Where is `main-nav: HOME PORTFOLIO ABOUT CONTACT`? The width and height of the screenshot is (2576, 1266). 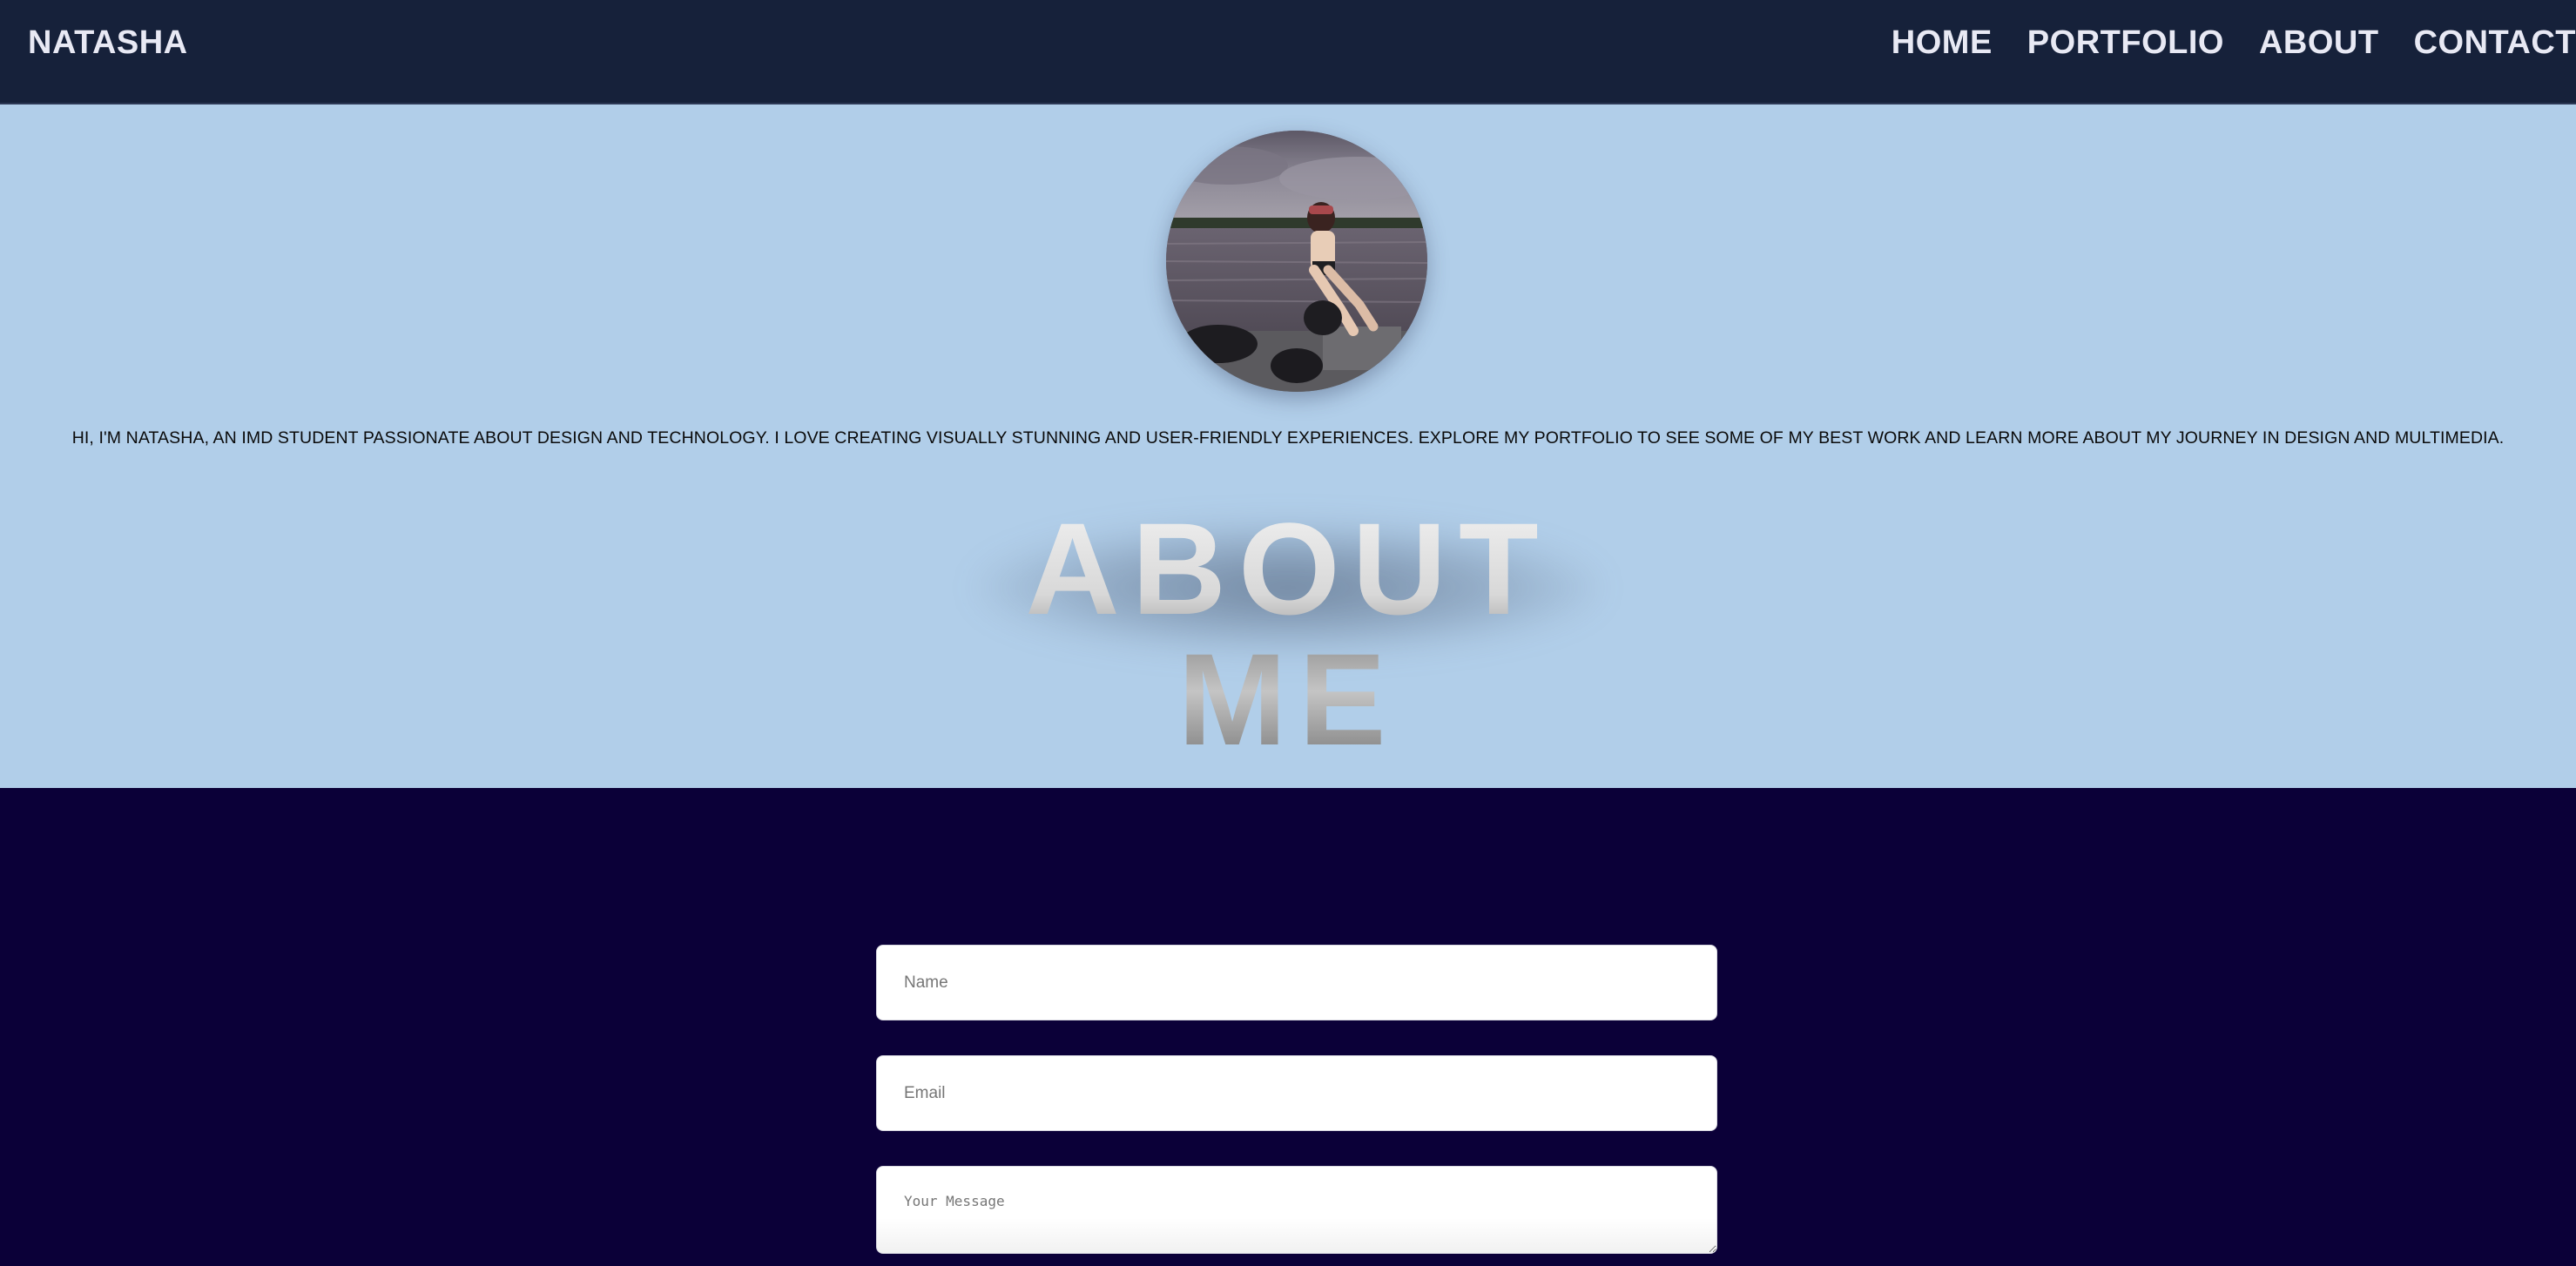
main-nav: HOME PORTFOLIO ABOUT CONTACT is located at coordinates (2234, 43).